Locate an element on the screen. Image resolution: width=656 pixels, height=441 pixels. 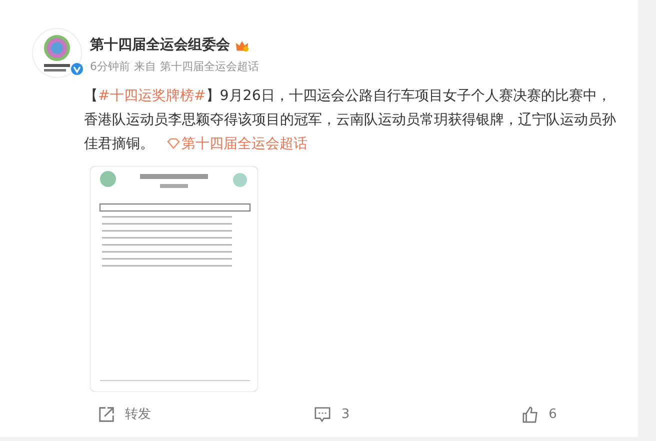
crown-icon is located at coordinates (242, 45).